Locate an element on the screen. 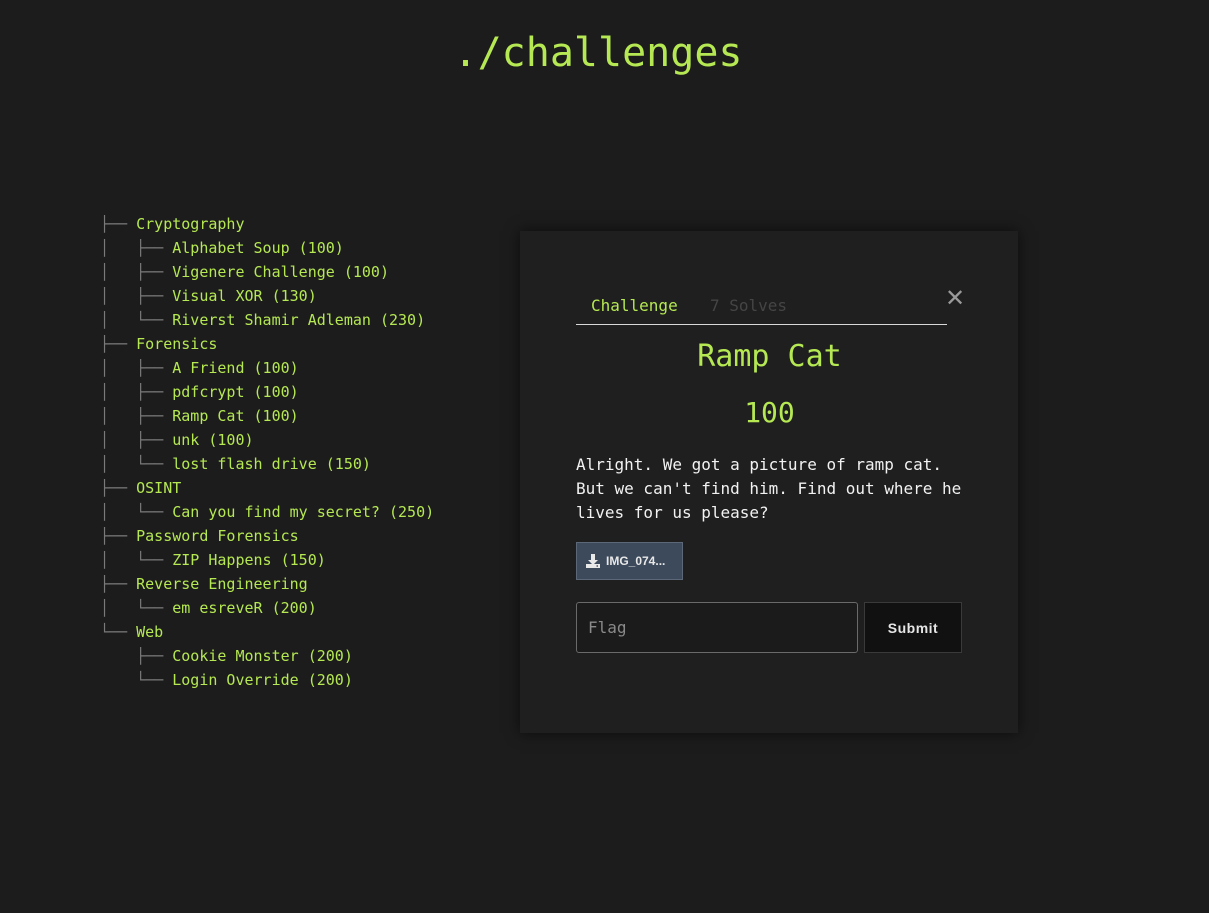 The height and width of the screenshot is (913, 1209). challenge-link: Alphabet Soup (100) is located at coordinates (258, 248).